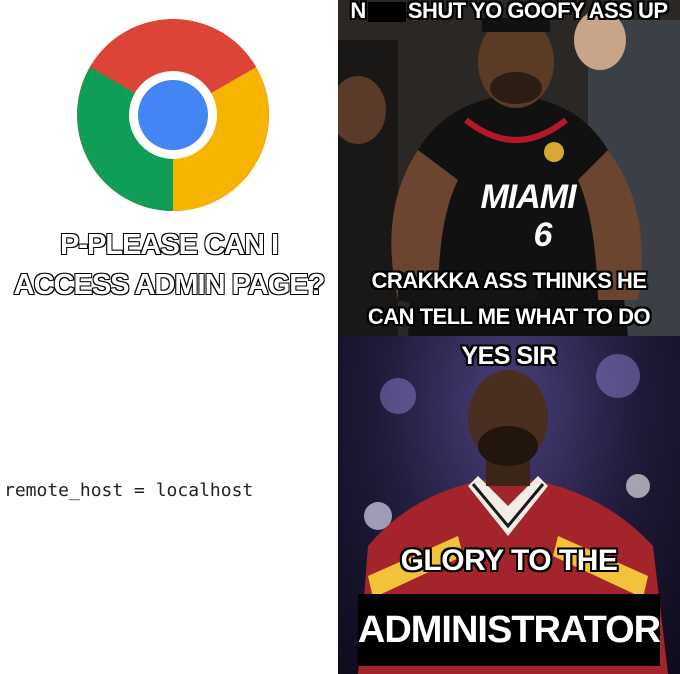 The width and height of the screenshot is (680, 674). I want to click on top-meme-bottom-line-1: CRAKKKA ASS THINKS HE, so click(509, 280).